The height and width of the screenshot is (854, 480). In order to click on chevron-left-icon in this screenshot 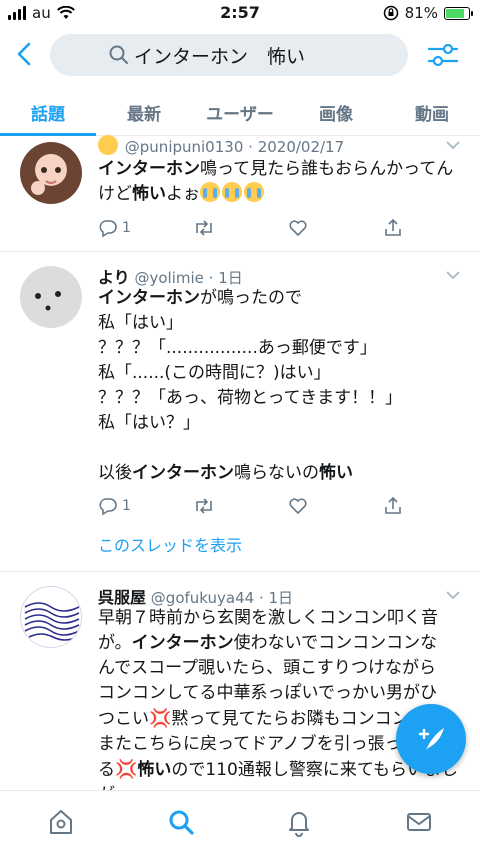, I will do `click(25, 54)`.